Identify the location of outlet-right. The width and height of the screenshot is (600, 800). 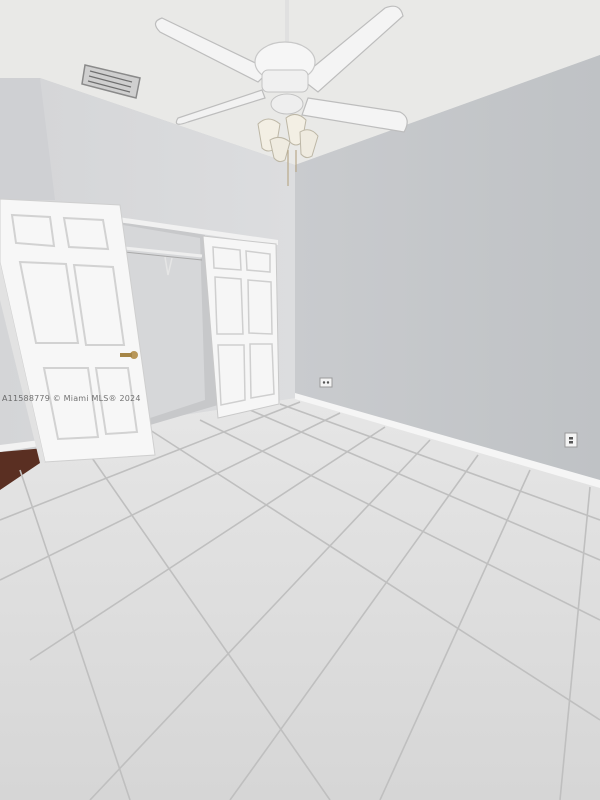
(571, 440).